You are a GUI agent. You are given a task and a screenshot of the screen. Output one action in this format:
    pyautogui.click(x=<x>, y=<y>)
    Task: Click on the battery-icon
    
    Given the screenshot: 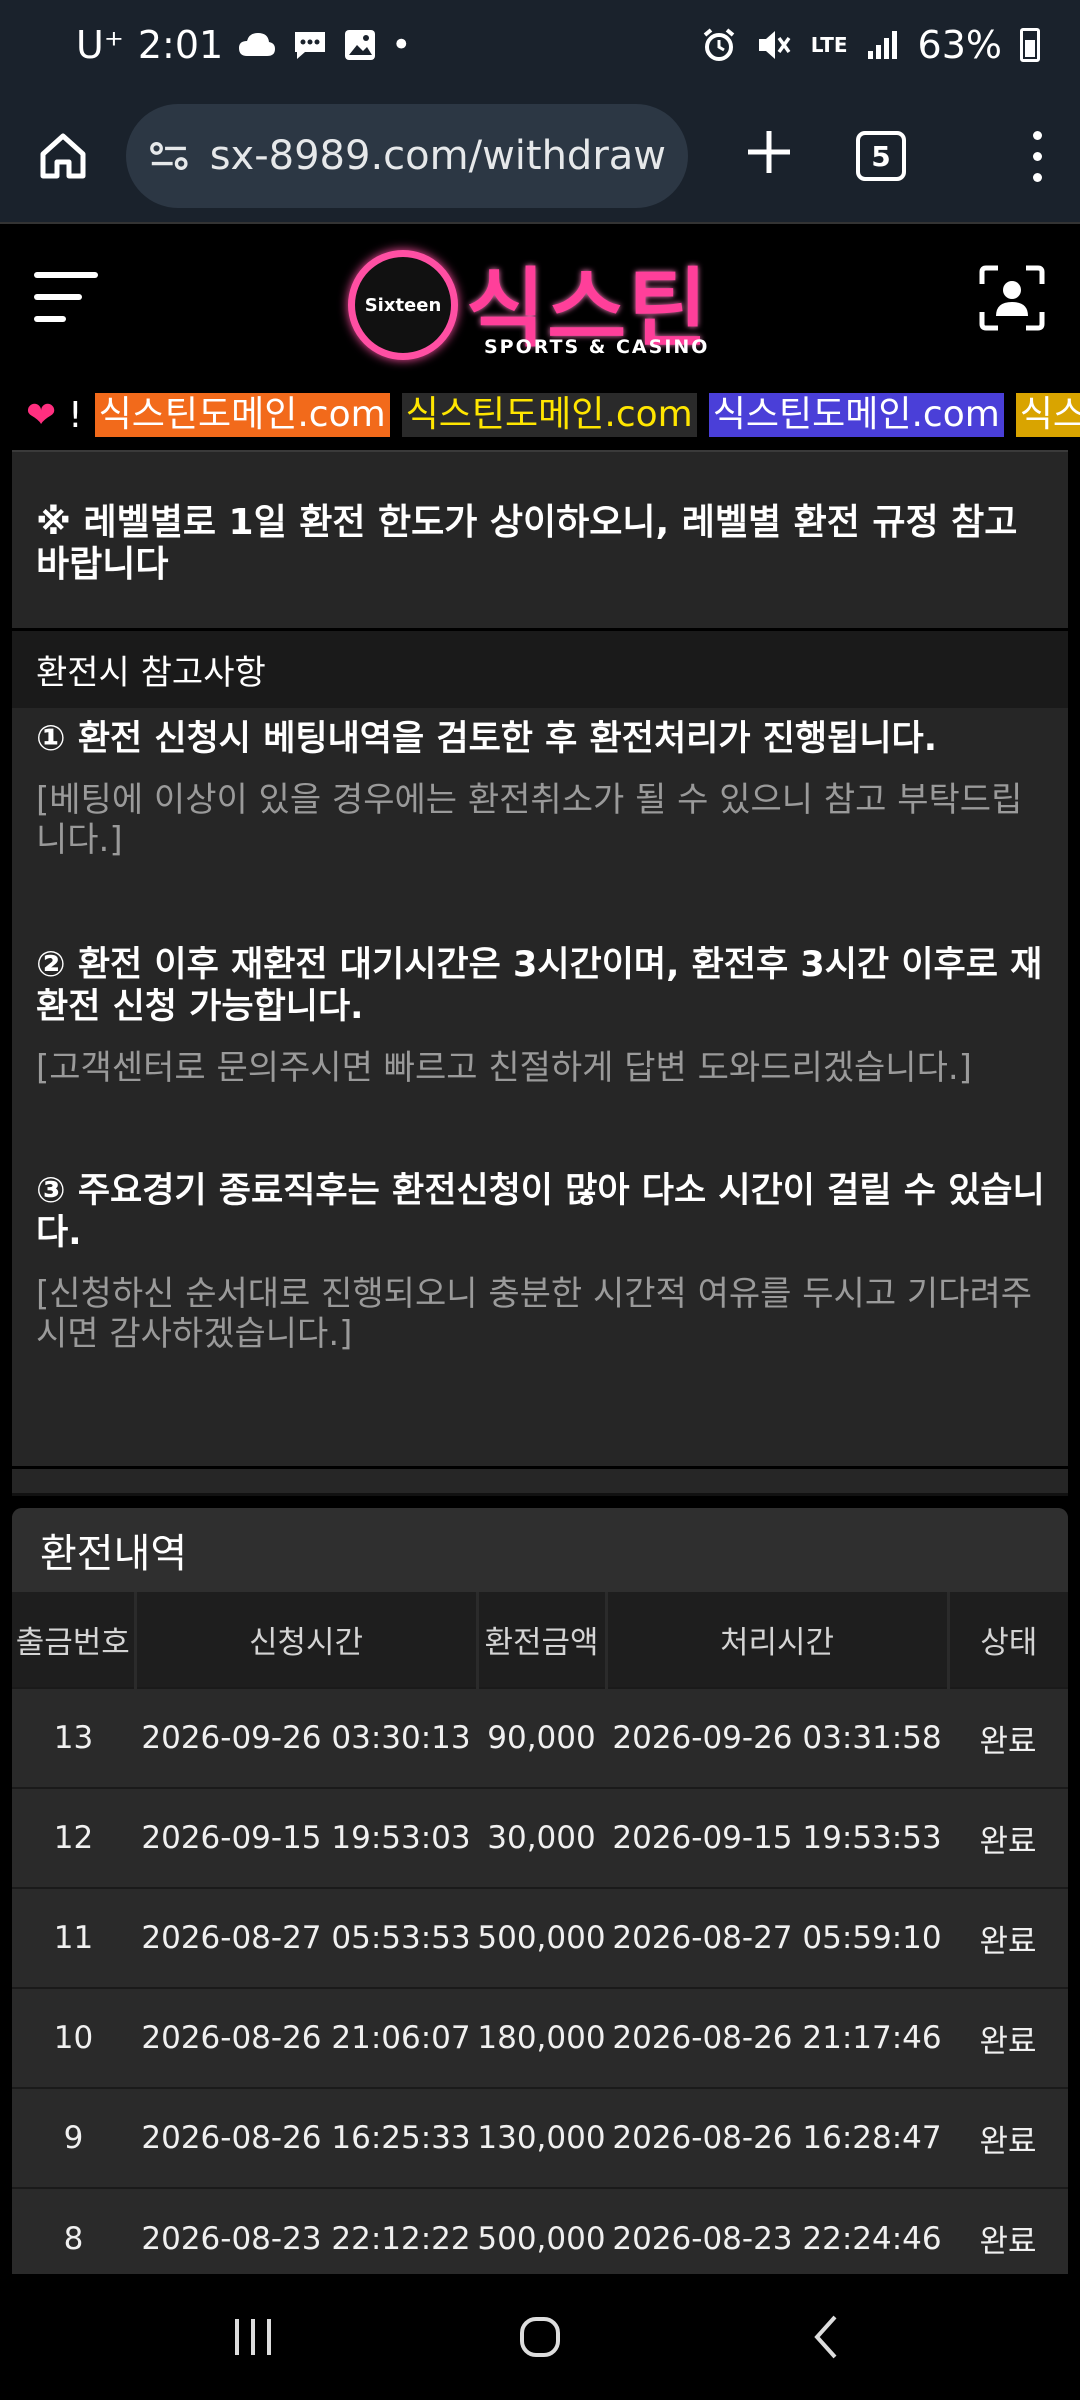 What is the action you would take?
    pyautogui.click(x=1030, y=45)
    